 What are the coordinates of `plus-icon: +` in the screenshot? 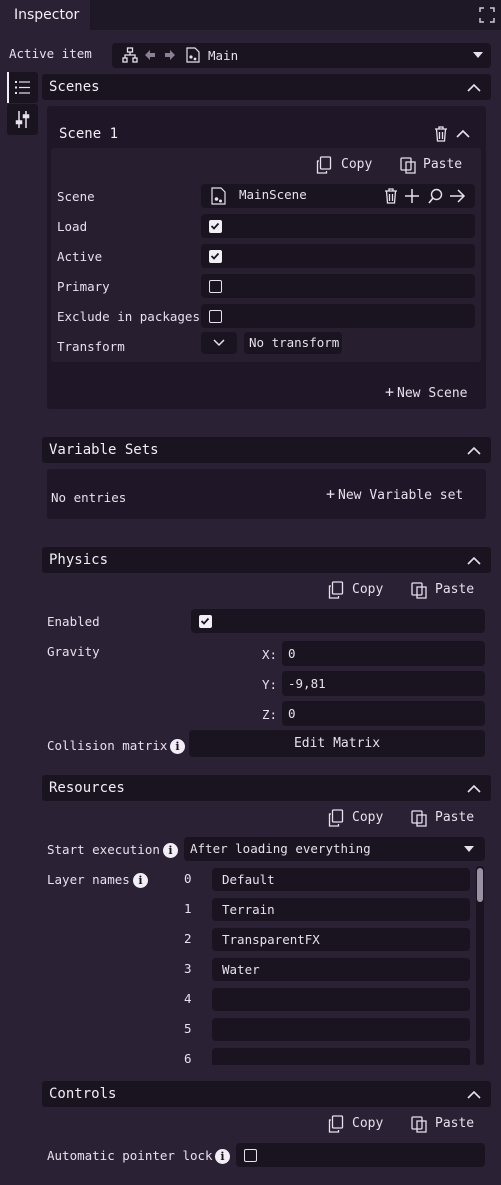 It's located at (390, 392).